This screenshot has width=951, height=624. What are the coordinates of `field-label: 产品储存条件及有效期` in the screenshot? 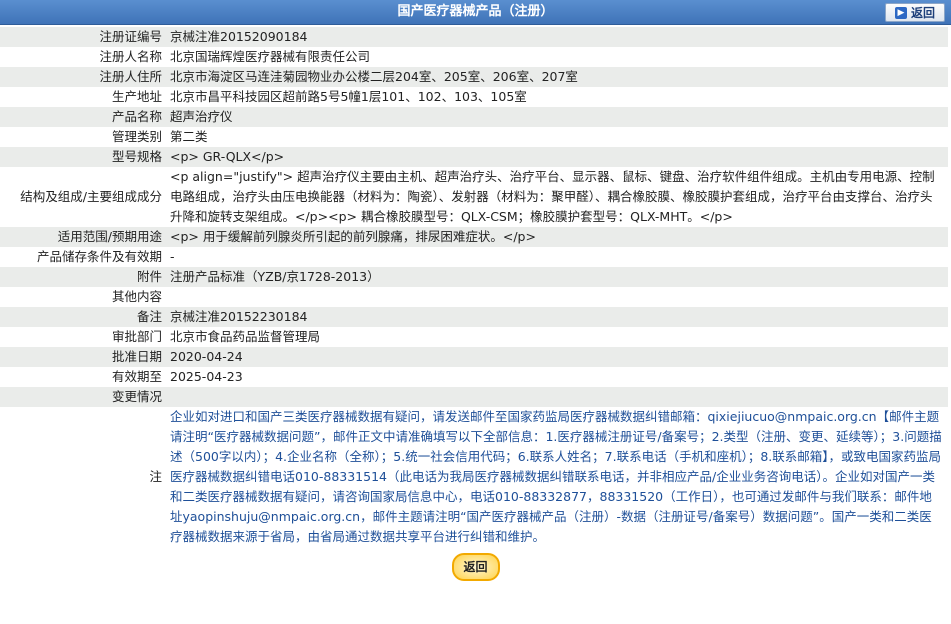 It's located at (83, 257).